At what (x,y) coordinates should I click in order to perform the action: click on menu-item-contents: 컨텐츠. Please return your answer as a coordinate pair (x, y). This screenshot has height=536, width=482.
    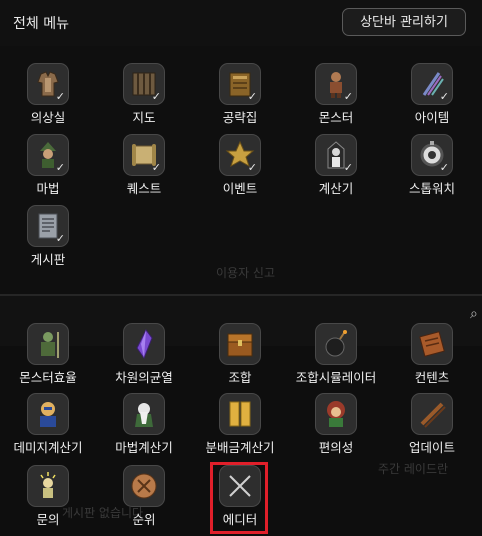
    Looking at the image, I should click on (432, 355).